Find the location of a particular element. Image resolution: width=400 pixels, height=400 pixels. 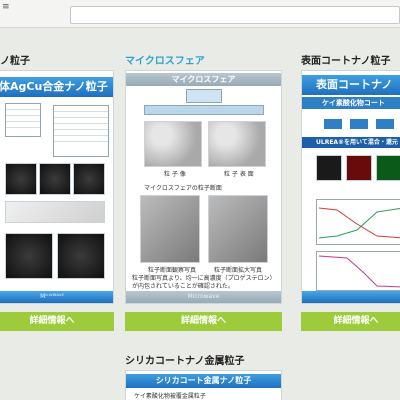

spec-box is located at coordinates (23, 120).